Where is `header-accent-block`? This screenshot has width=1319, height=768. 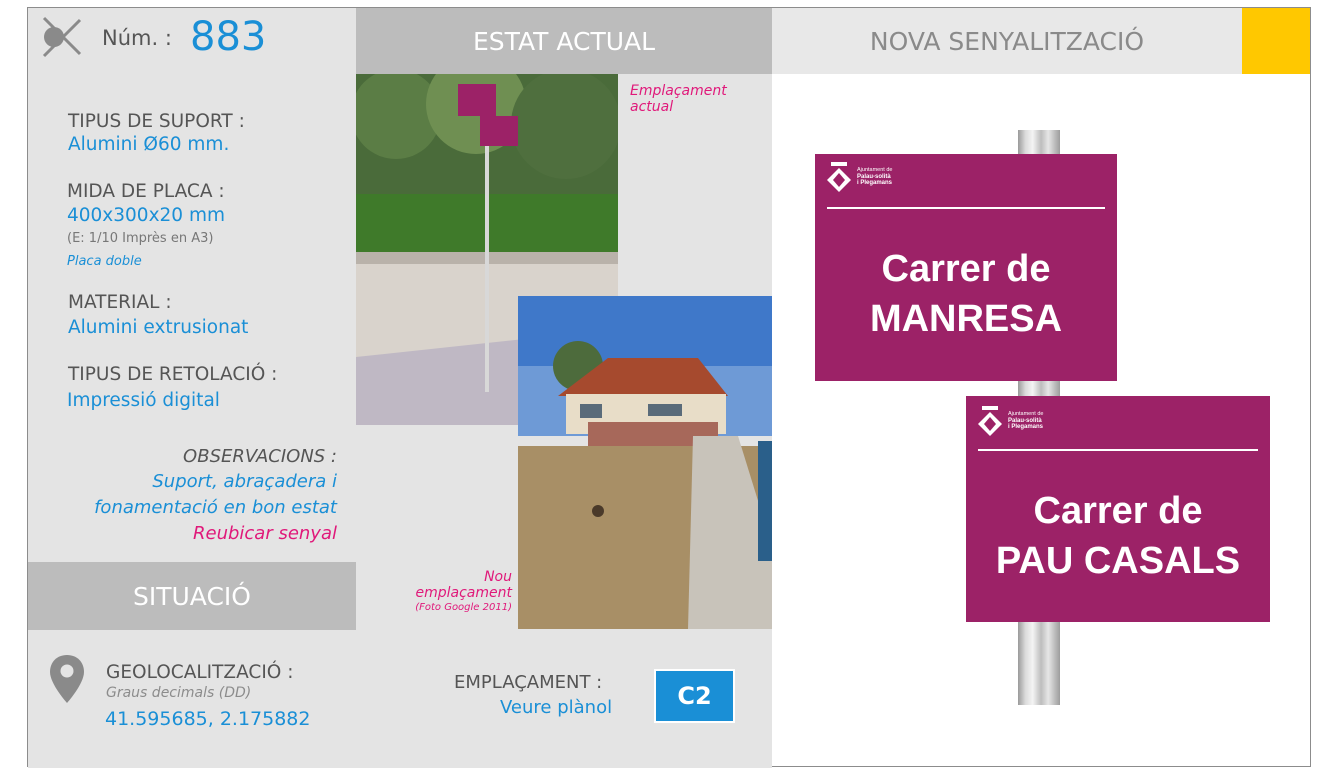 header-accent-block is located at coordinates (1276, 41).